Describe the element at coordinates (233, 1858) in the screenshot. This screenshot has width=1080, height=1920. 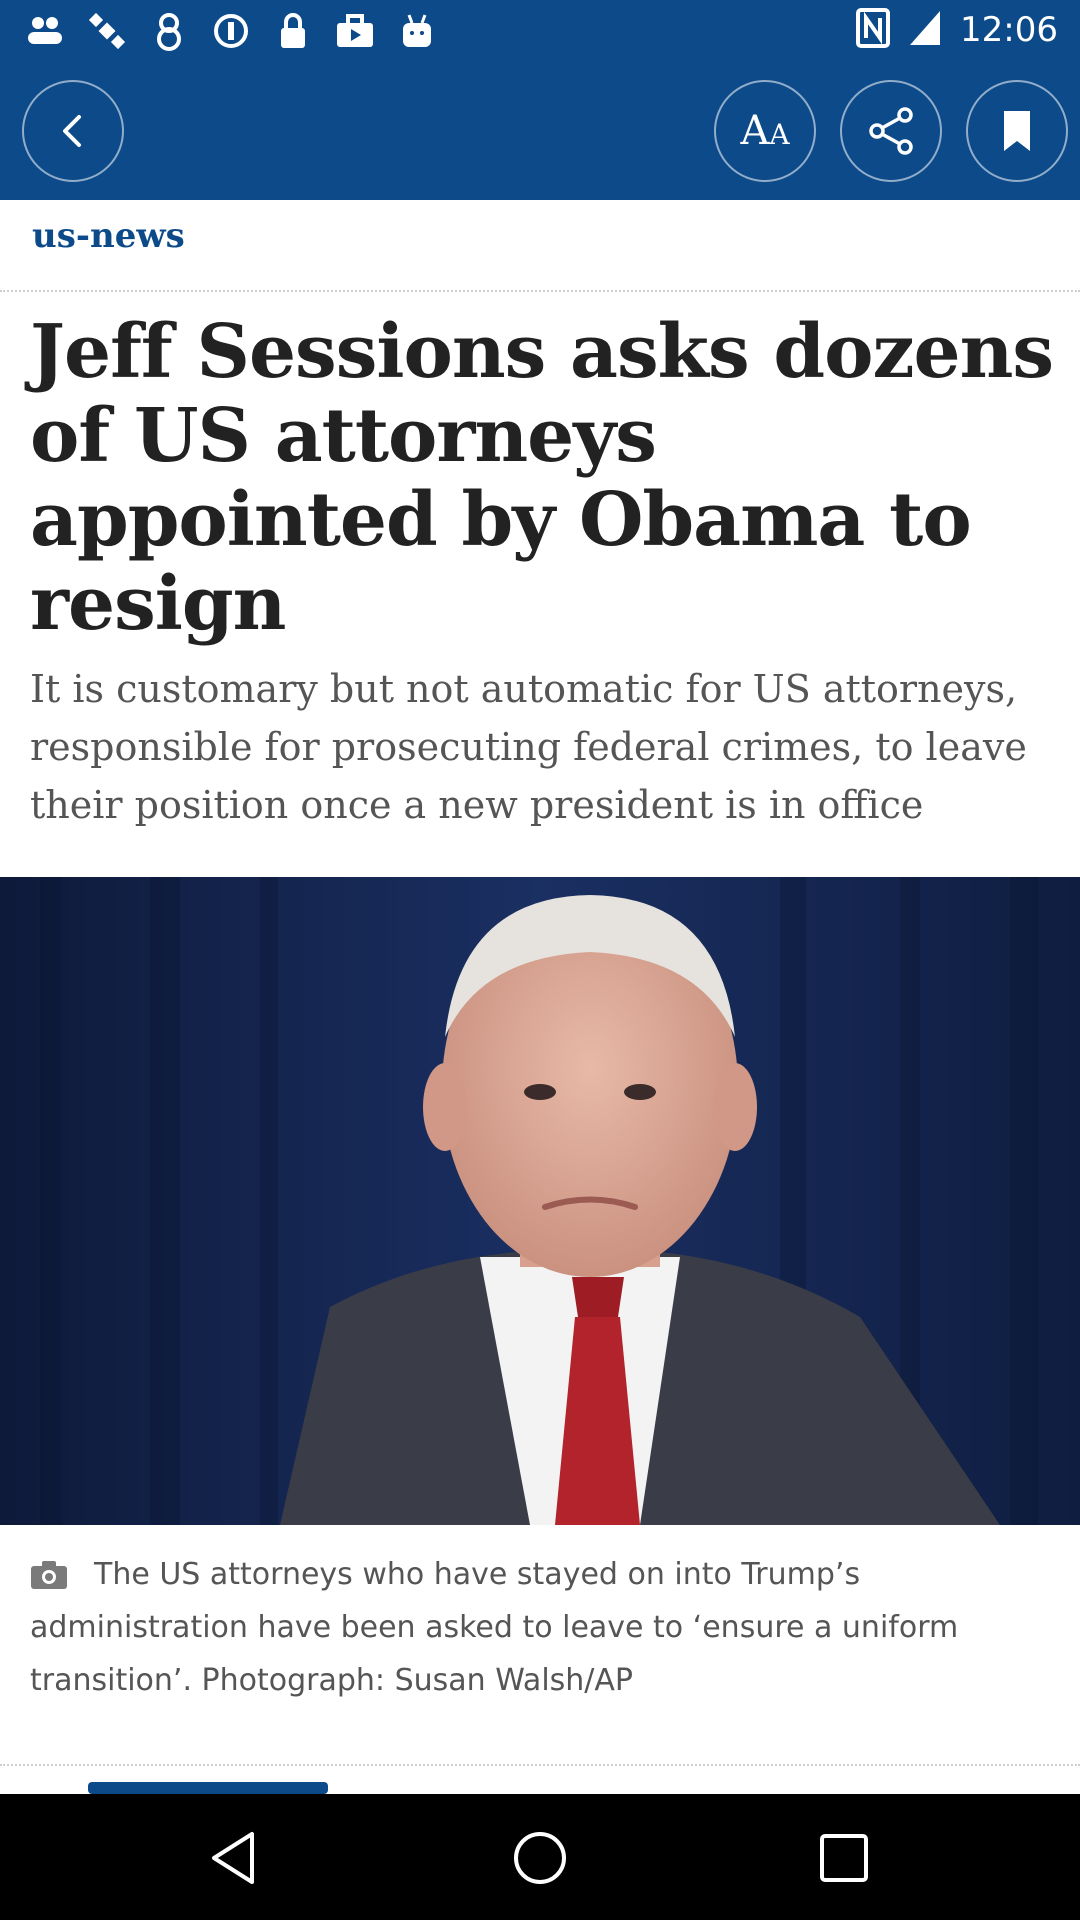
I see `nav-back-icon` at that location.